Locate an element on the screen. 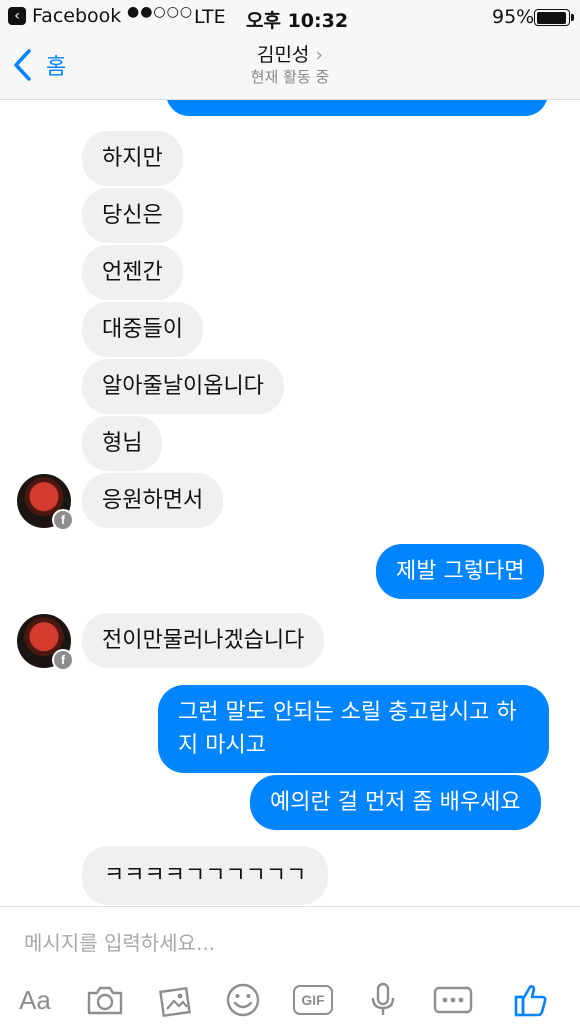  like-button is located at coordinates (531, 1000).